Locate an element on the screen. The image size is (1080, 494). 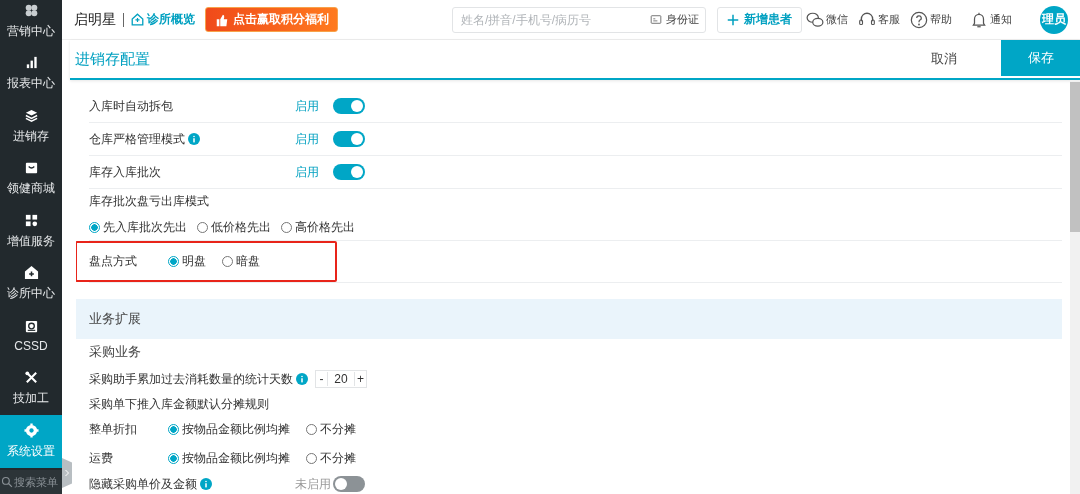
collapse-tab is located at coordinates (67, 473).